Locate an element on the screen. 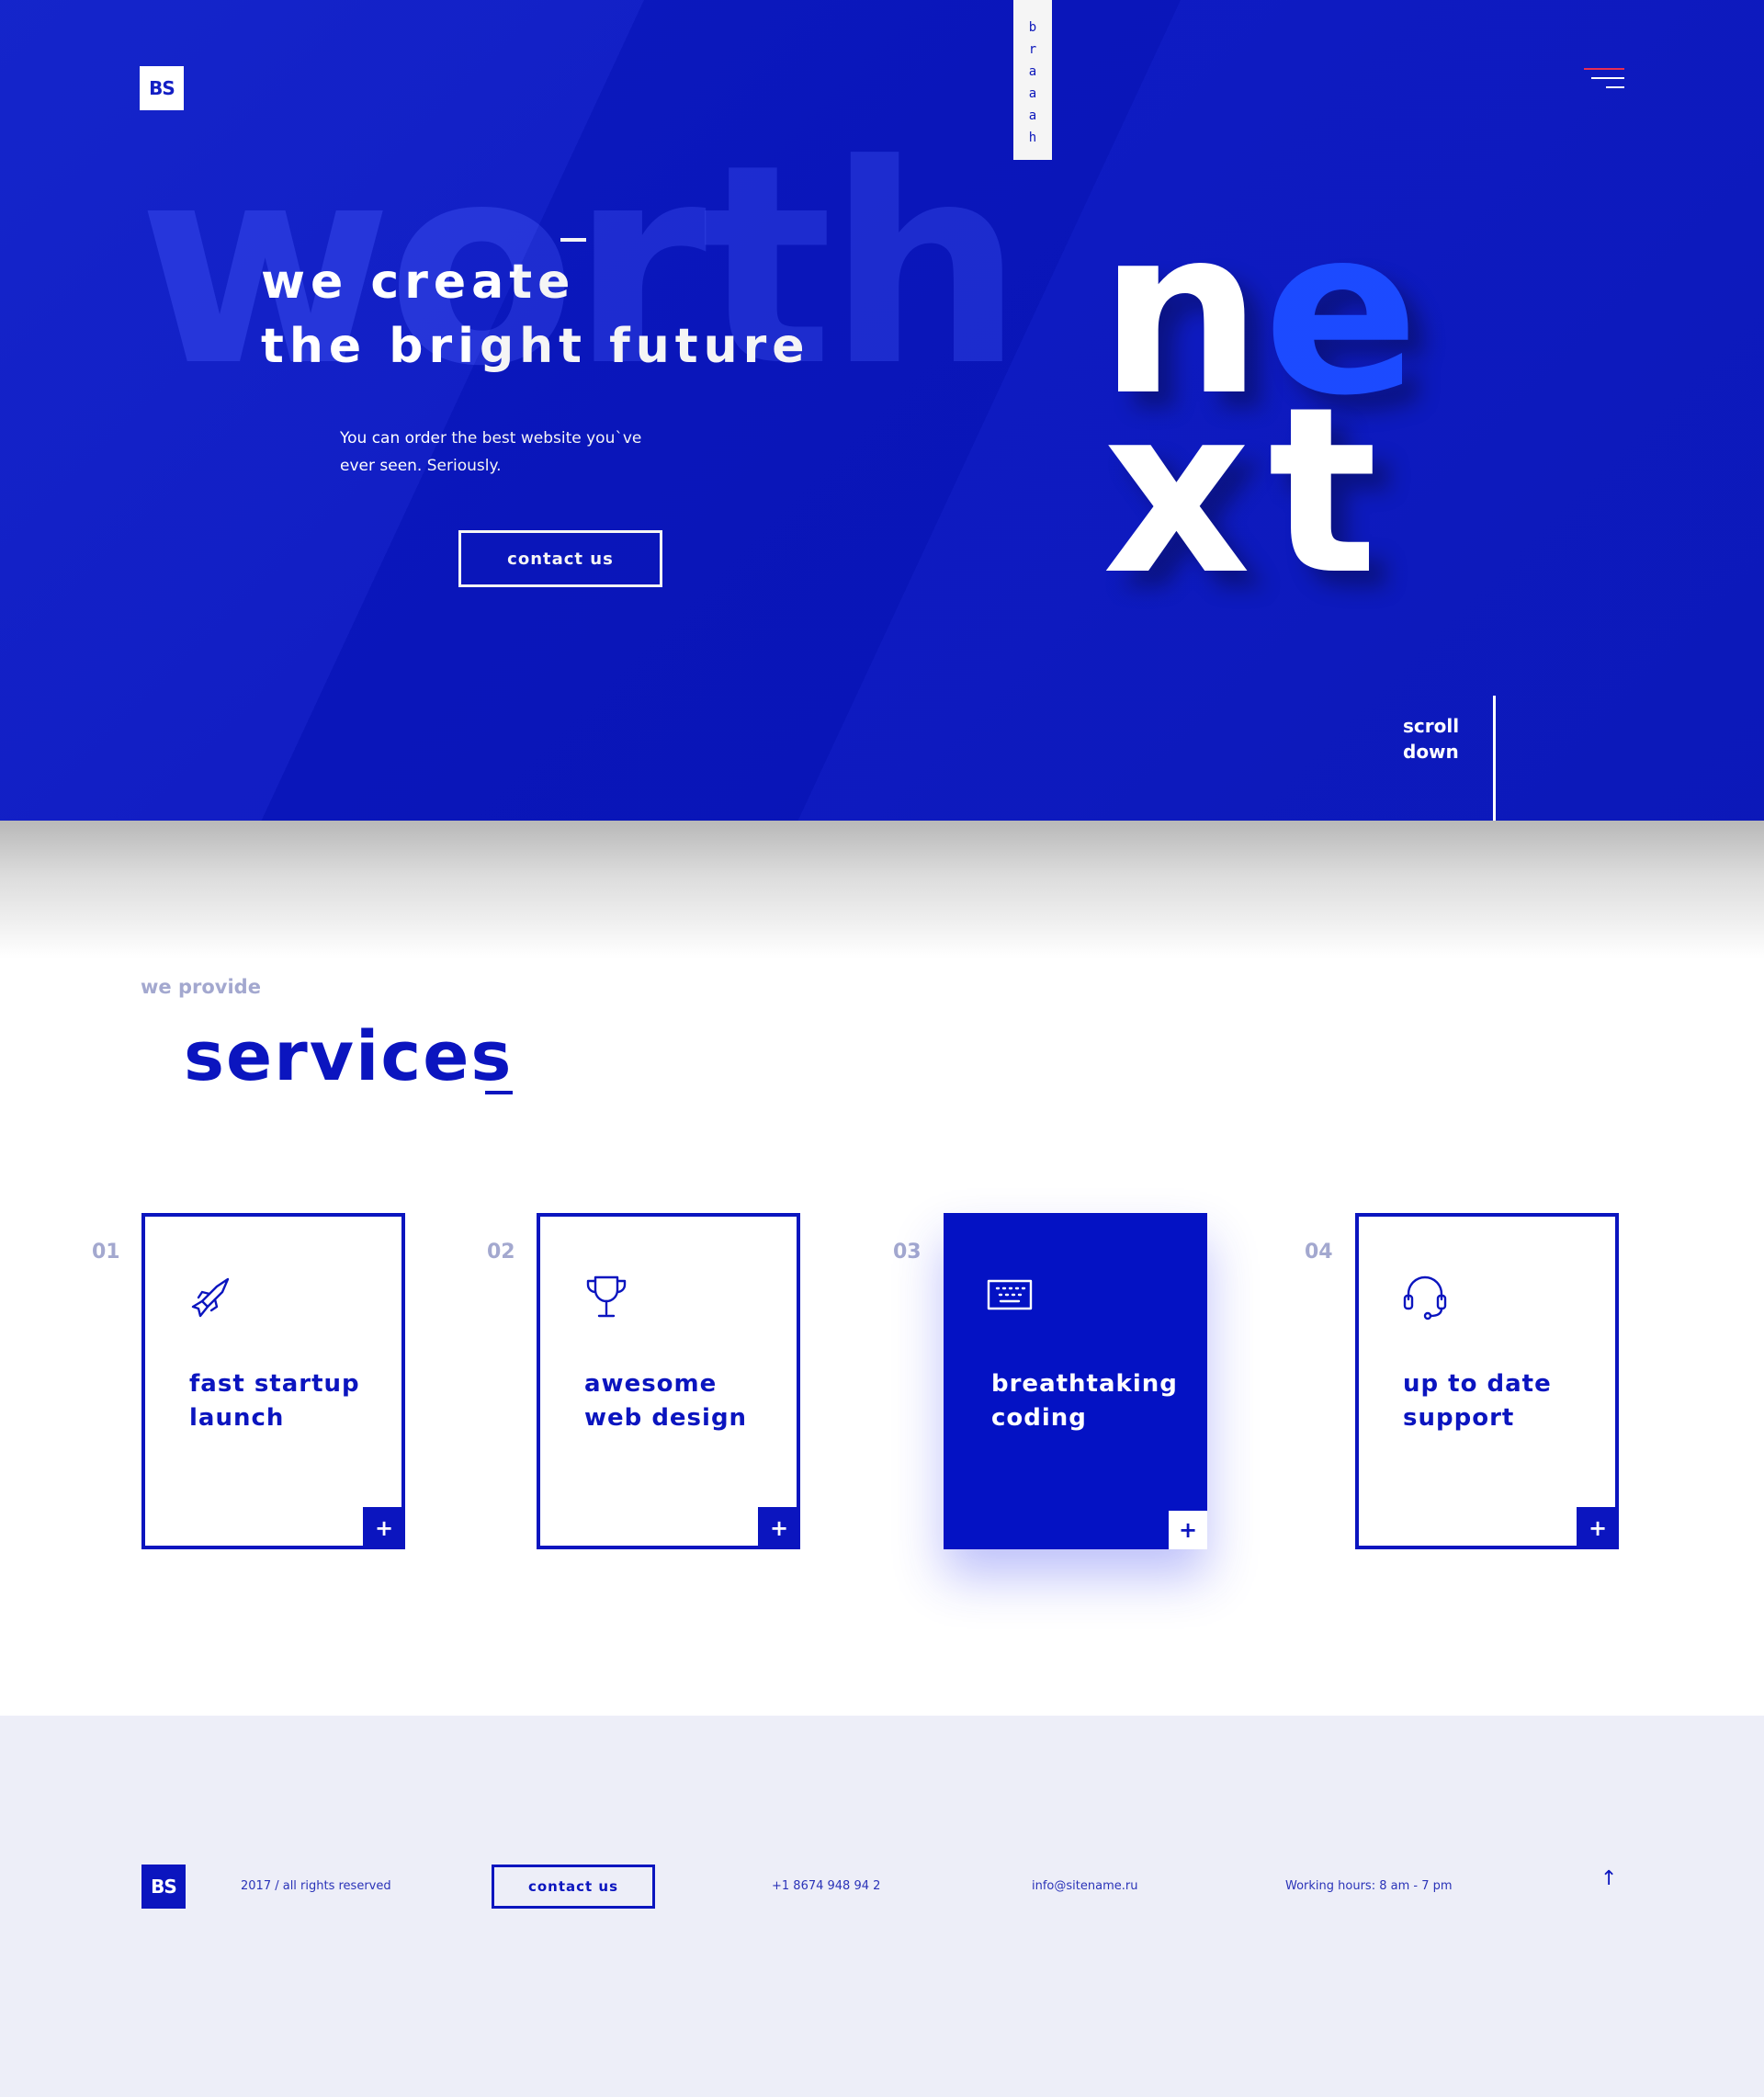 The image size is (1764, 2097). title-dash-decoration is located at coordinates (573, 240).